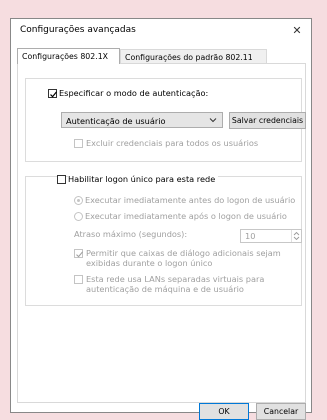 This screenshot has width=327, height=420. Describe the element at coordinates (267, 120) in the screenshot. I see `save-credentials-button: Salvar credenciais` at that location.